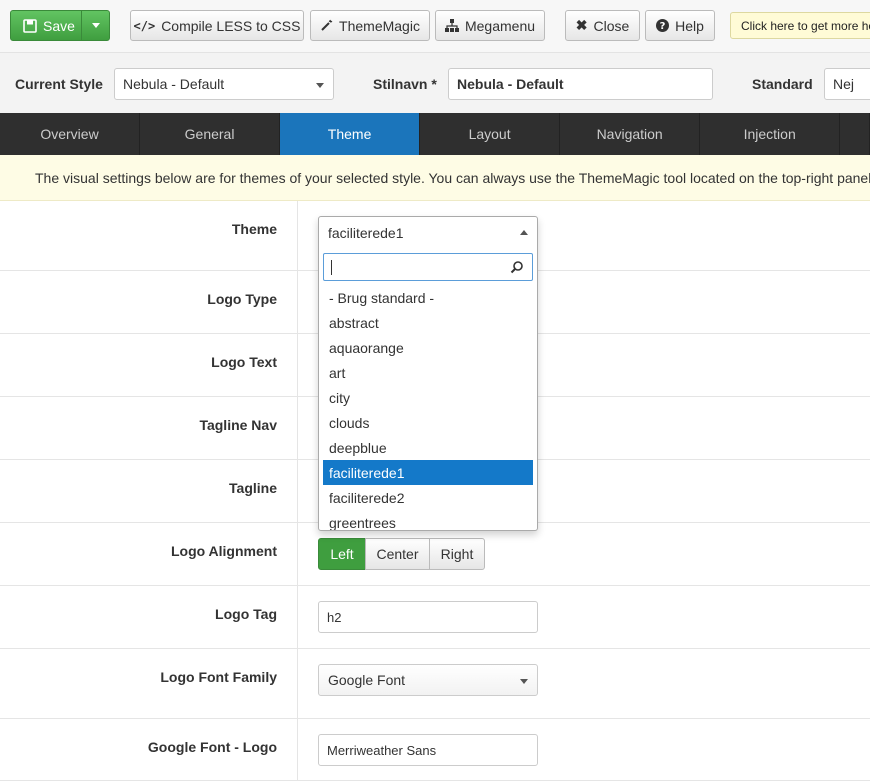 The height and width of the screenshot is (783, 870). Describe the element at coordinates (231, 25) in the screenshot. I see `compile-less-label: Compile LESS to CSS` at that location.